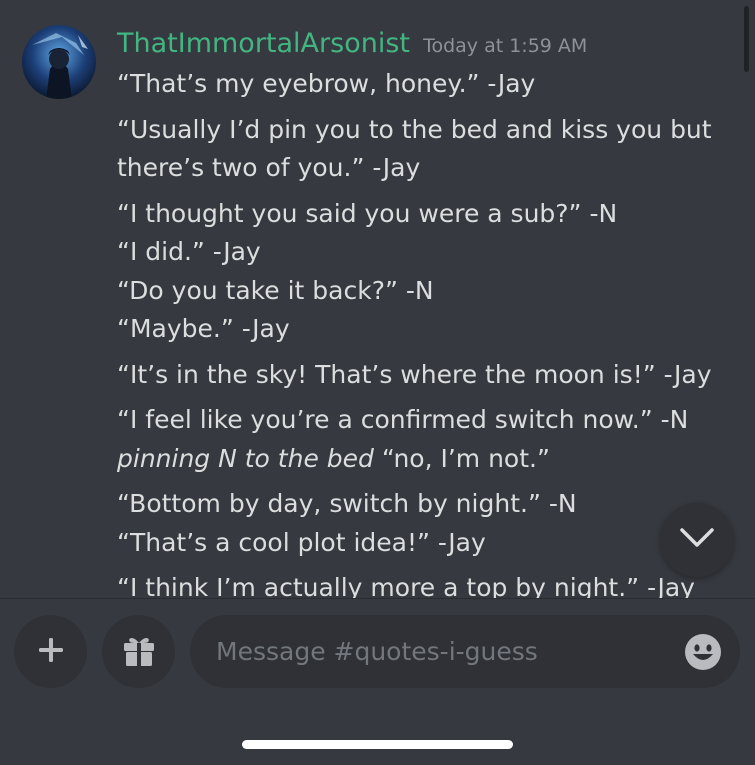 The height and width of the screenshot is (765, 755). What do you see at coordinates (326, 83) in the screenshot?
I see `message-line: “That’s my eyebrow, honey.” -Jay` at bounding box center [326, 83].